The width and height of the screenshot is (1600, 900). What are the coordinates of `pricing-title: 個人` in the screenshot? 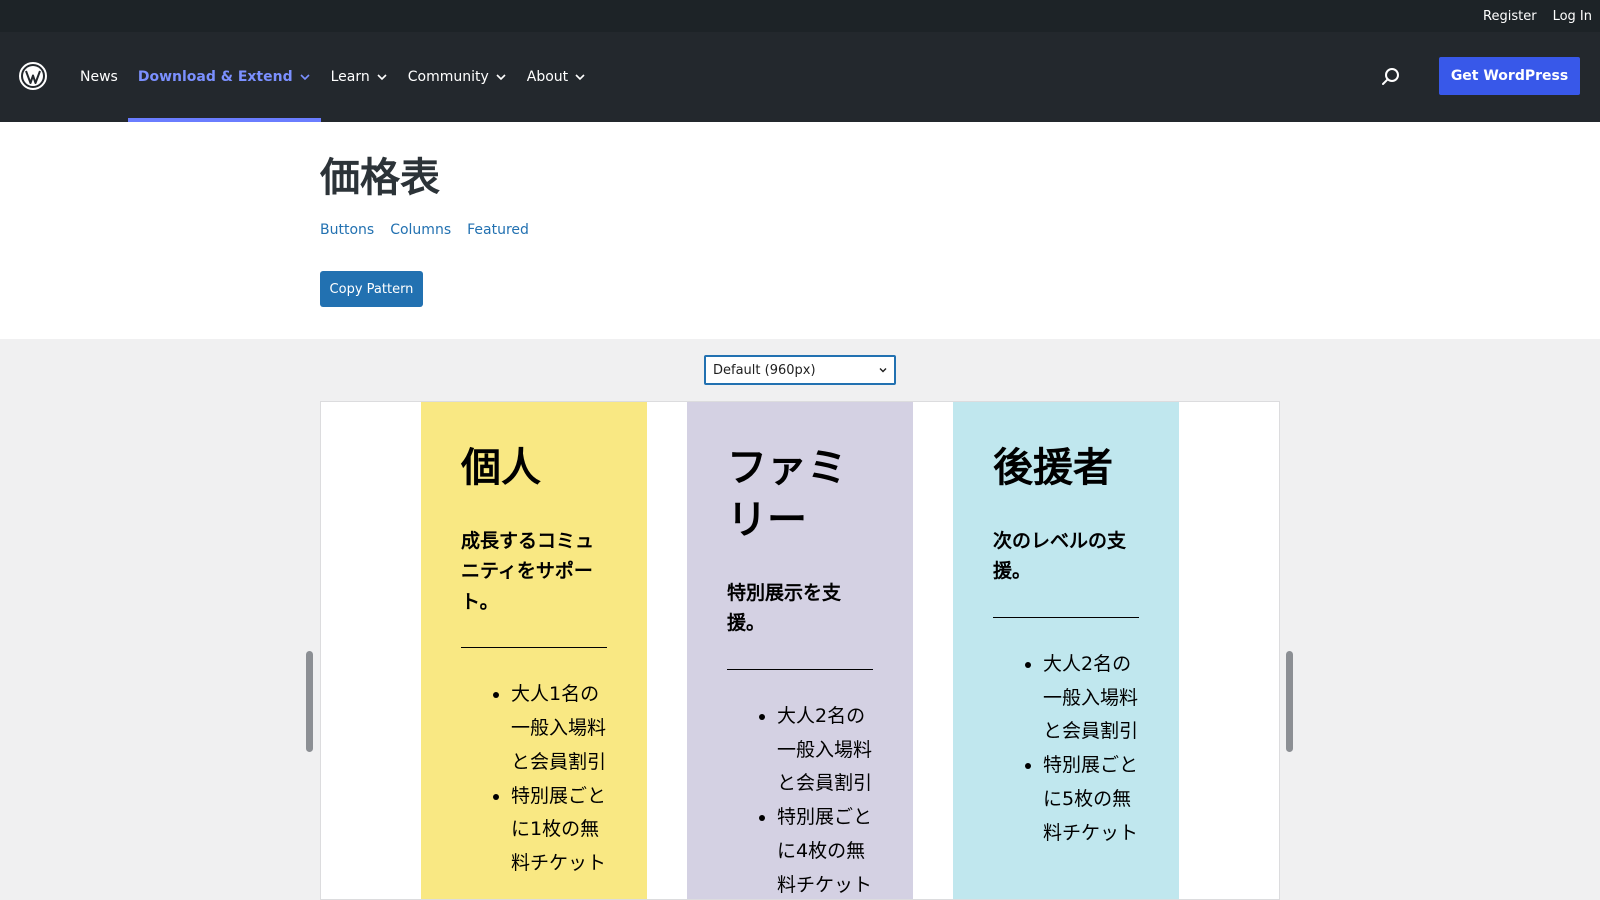 It's located at (501, 468).